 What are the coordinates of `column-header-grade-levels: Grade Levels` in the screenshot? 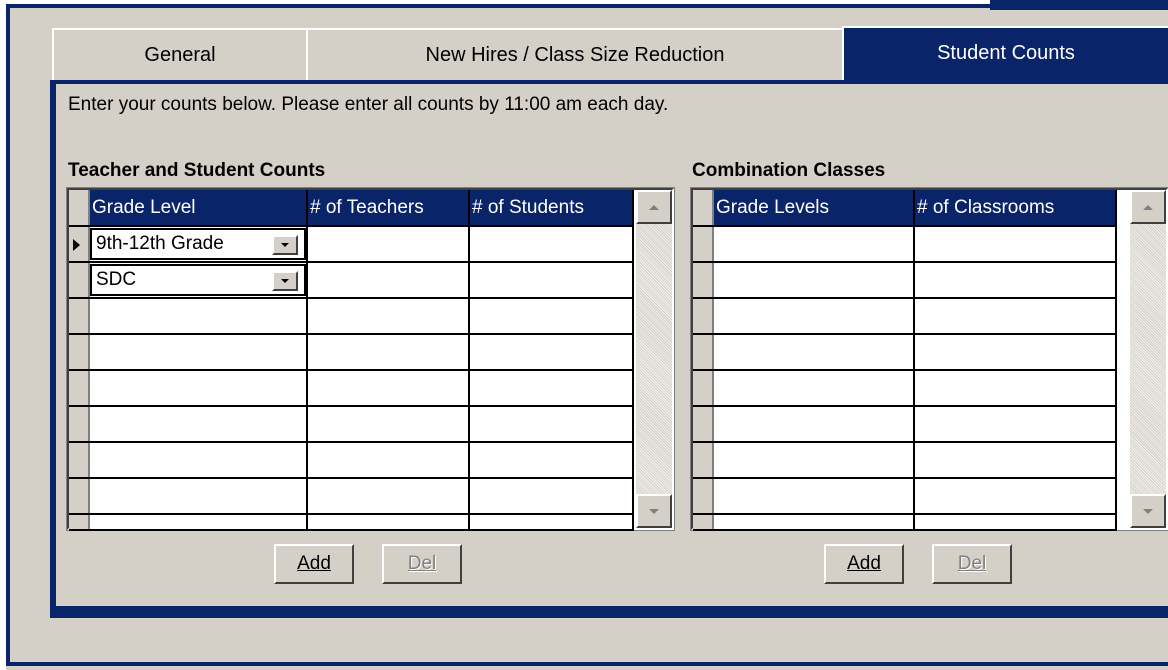 It's located at (814, 208).